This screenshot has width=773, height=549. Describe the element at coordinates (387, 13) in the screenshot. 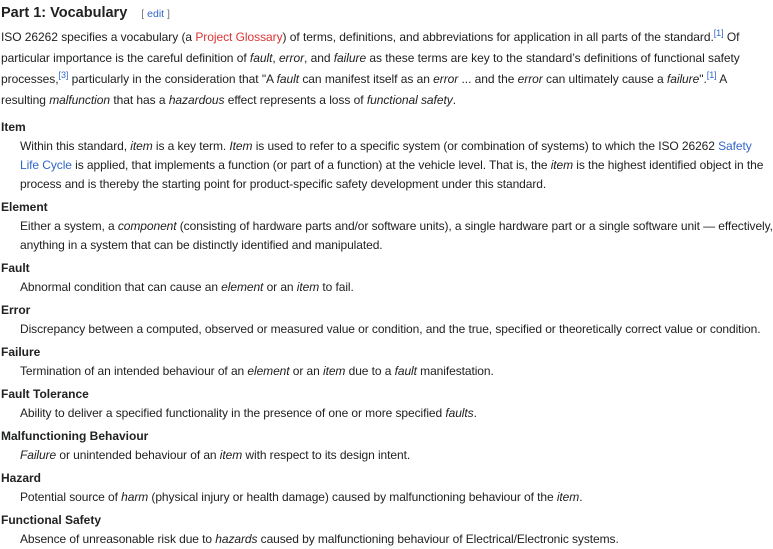

I see `section-heading: Part 1: Vocabulary [ edit ]` at that location.